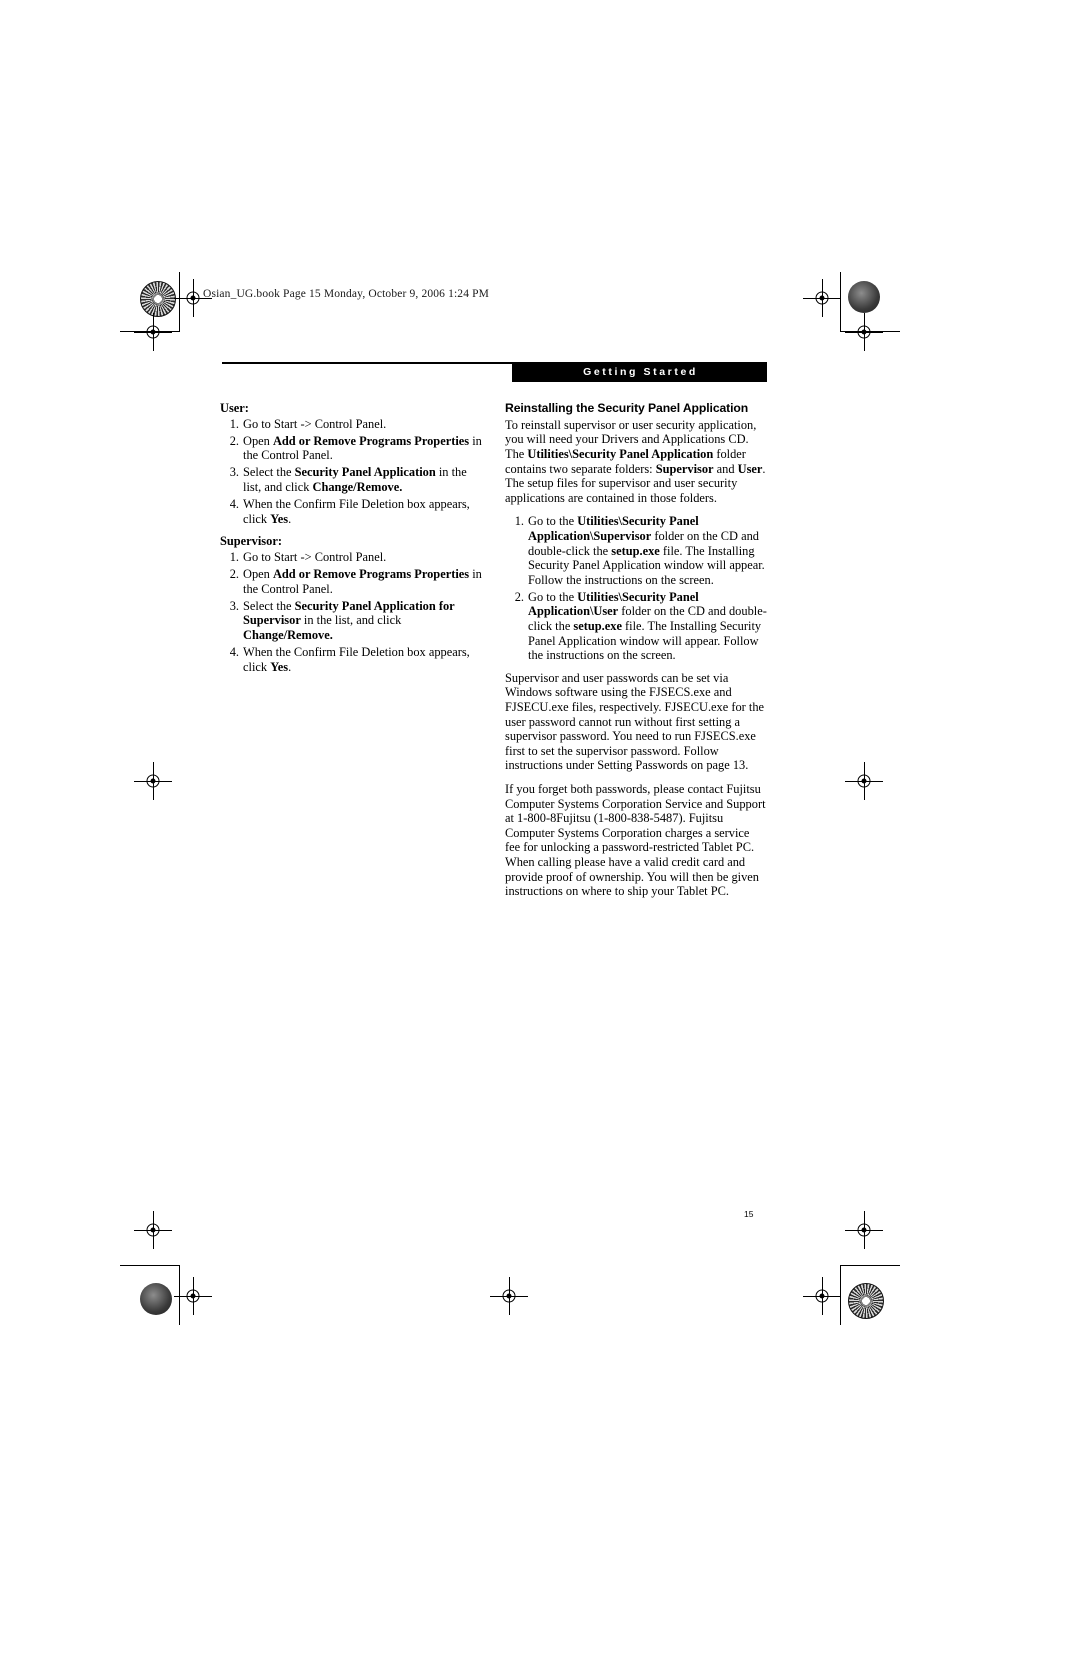  I want to click on crosshair-left-middle, so click(153, 781).